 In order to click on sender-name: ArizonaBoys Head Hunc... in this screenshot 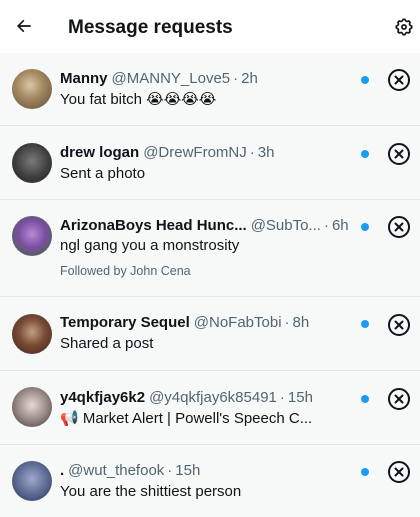, I will do `click(153, 226)`.